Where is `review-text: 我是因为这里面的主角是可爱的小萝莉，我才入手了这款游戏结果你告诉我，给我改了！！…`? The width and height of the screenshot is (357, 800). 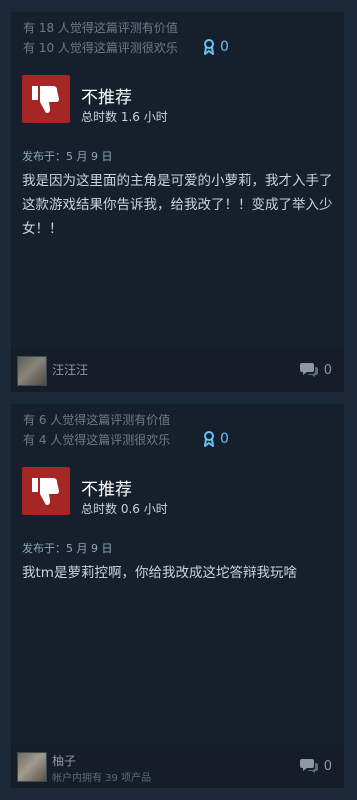 review-text: 我是因为这里面的主角是可爱的小萝莉，我才入手了这款游戏结果你告诉我，给我改了！！… is located at coordinates (177, 205).